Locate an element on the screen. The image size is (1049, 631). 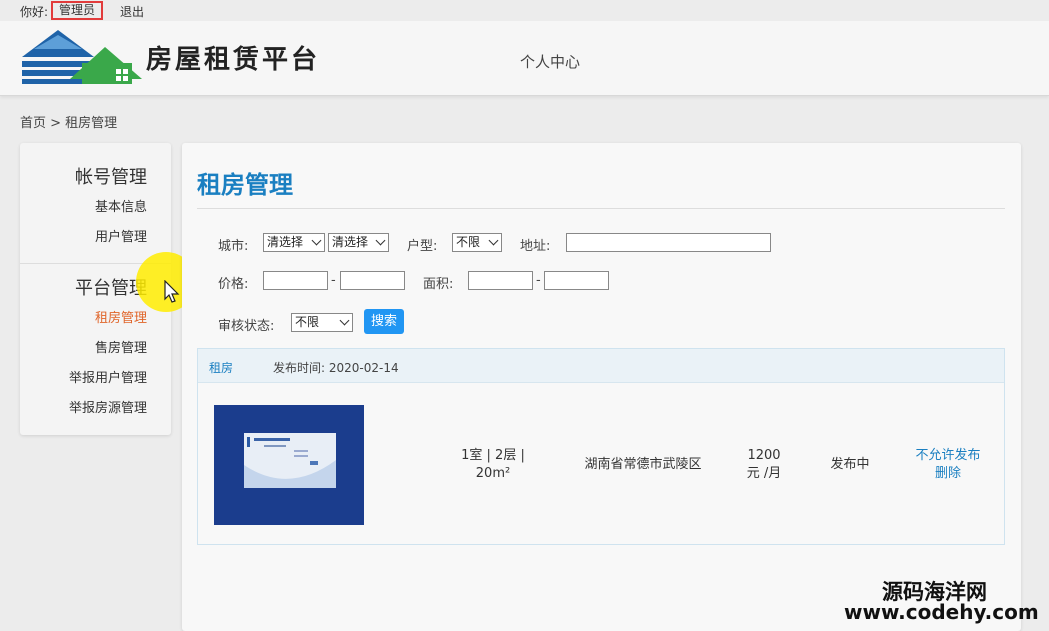
address-input is located at coordinates (668, 242).